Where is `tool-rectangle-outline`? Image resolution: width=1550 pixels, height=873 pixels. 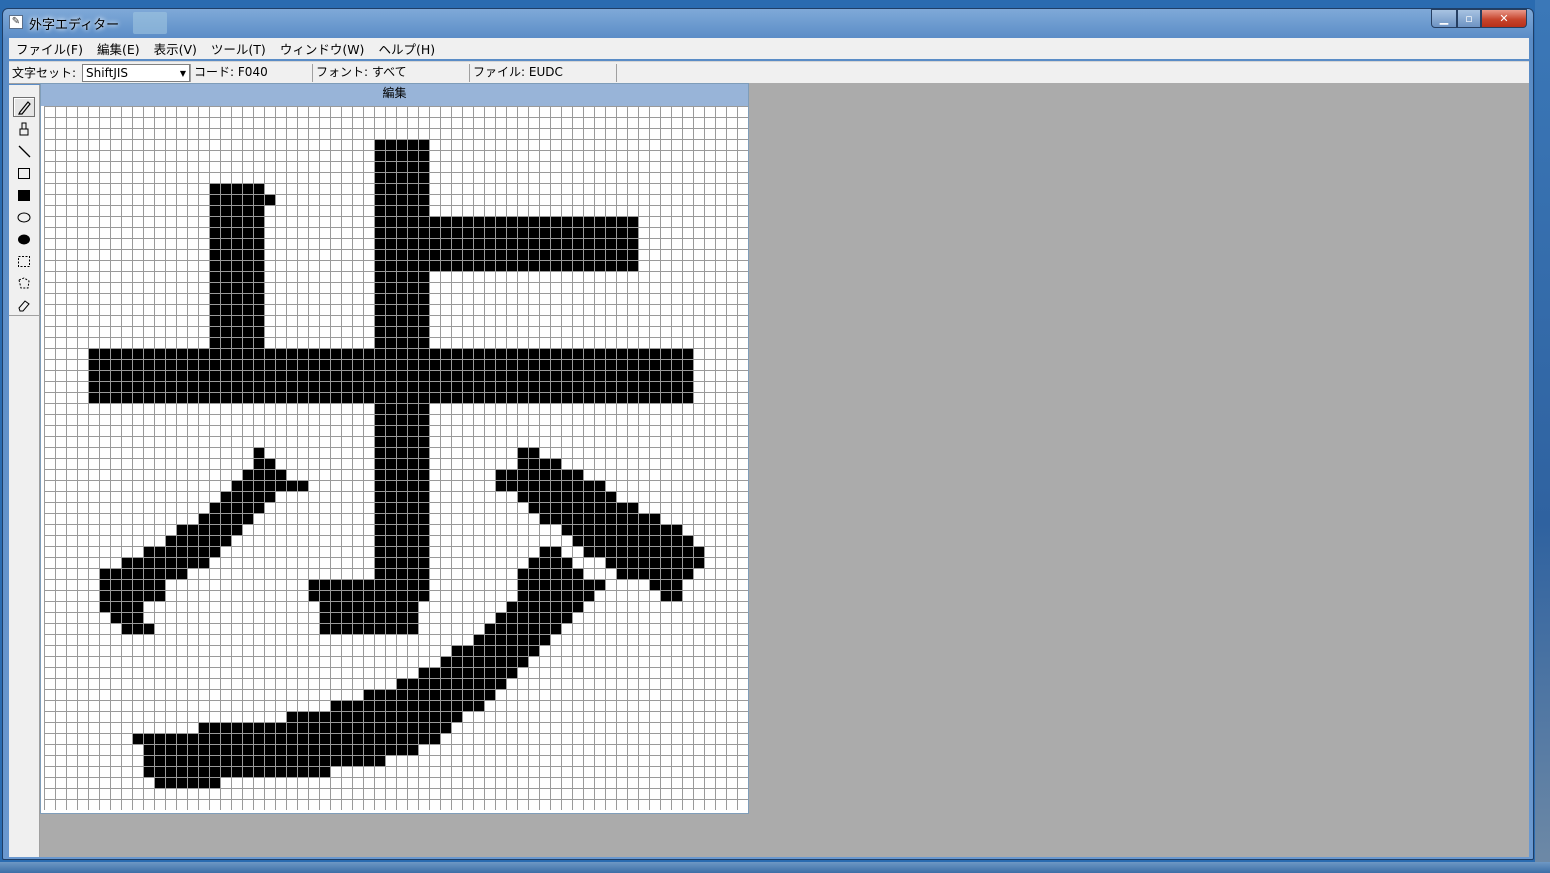 tool-rectangle-outline is located at coordinates (24, 173).